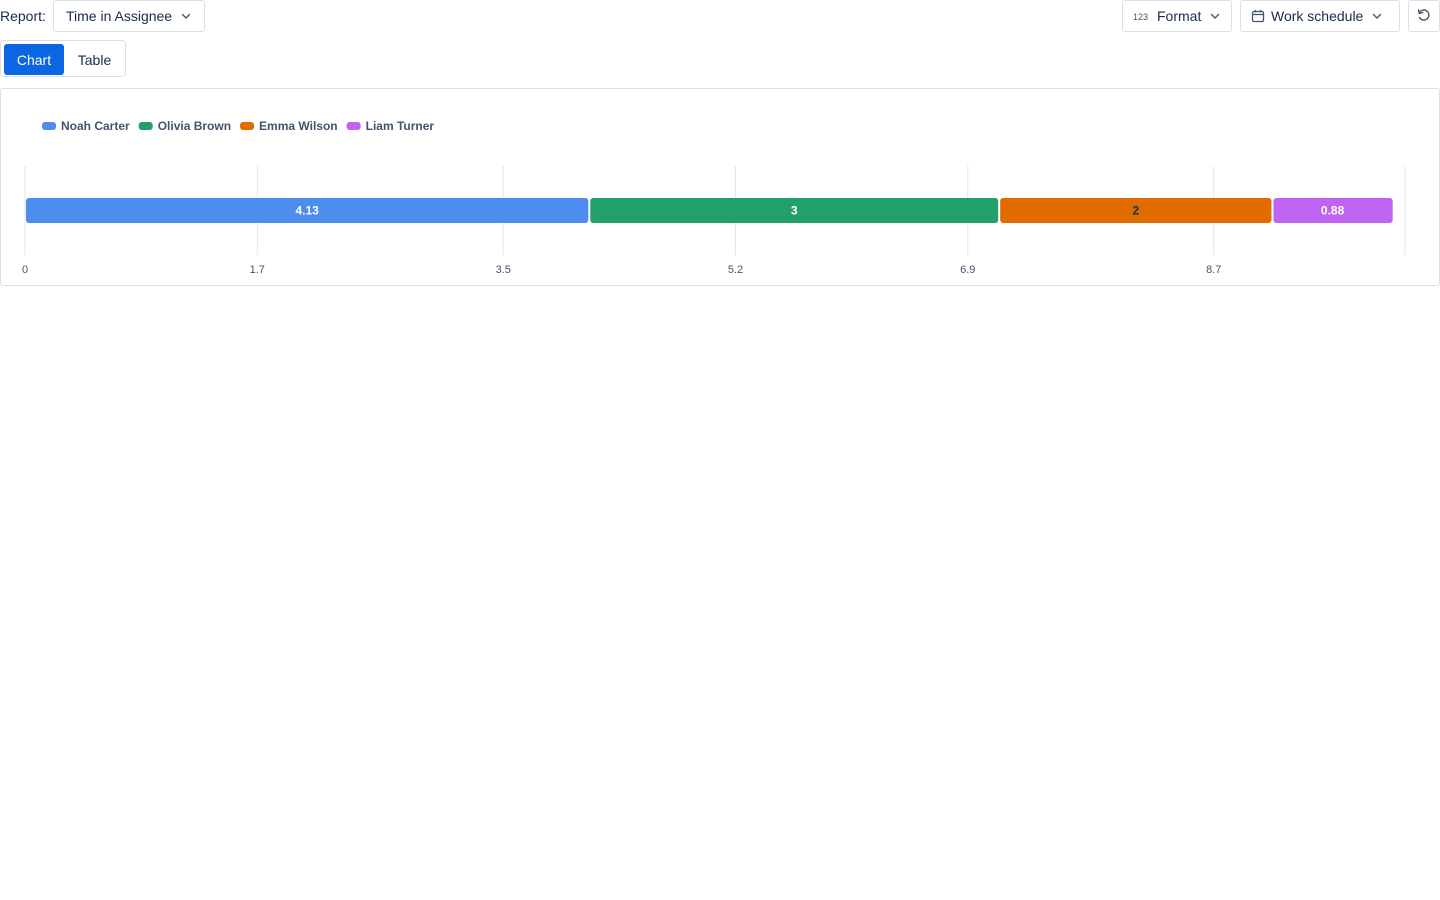  Describe the element at coordinates (257, 270) in the screenshot. I see `x-tick-label-1: 1.7` at that location.